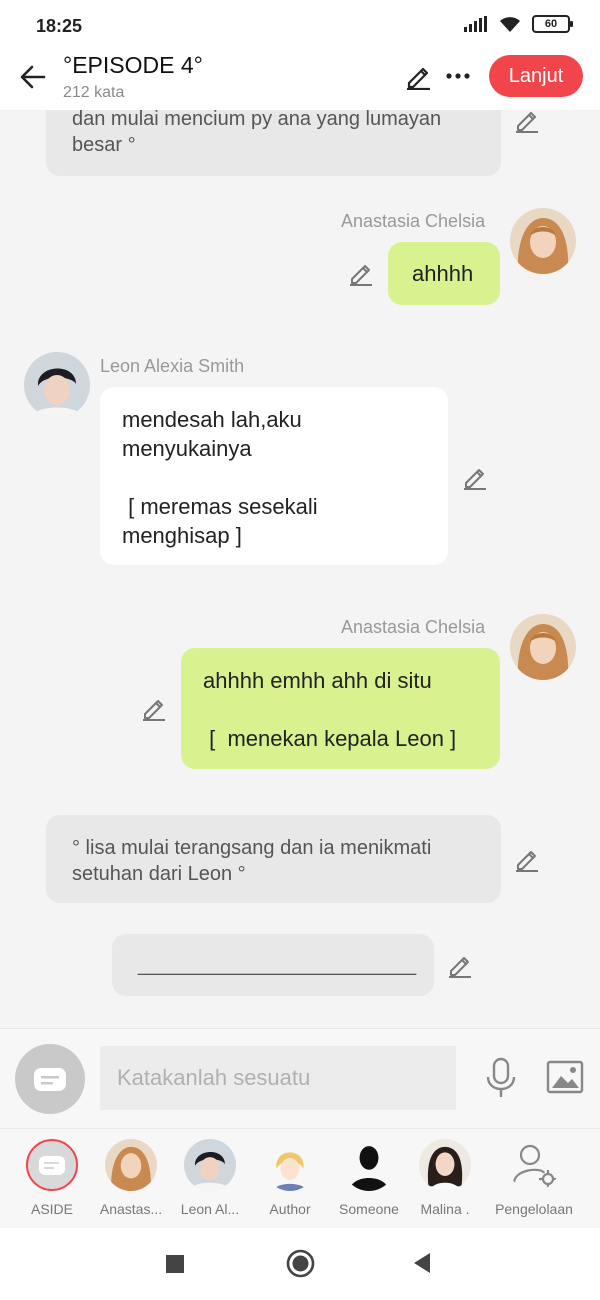  Describe the element at coordinates (534, 1165) in the screenshot. I see `manage-icon` at that location.